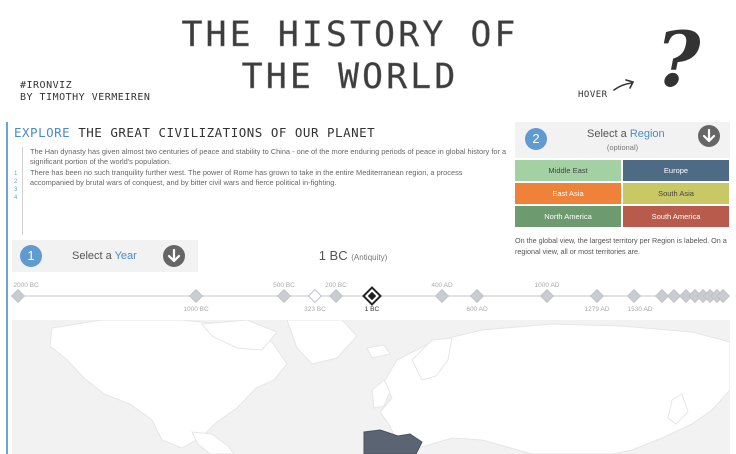 The width and height of the screenshot is (736, 454). Describe the element at coordinates (350, 35) in the screenshot. I see `title-line-1: THE HISTORY OF` at that location.